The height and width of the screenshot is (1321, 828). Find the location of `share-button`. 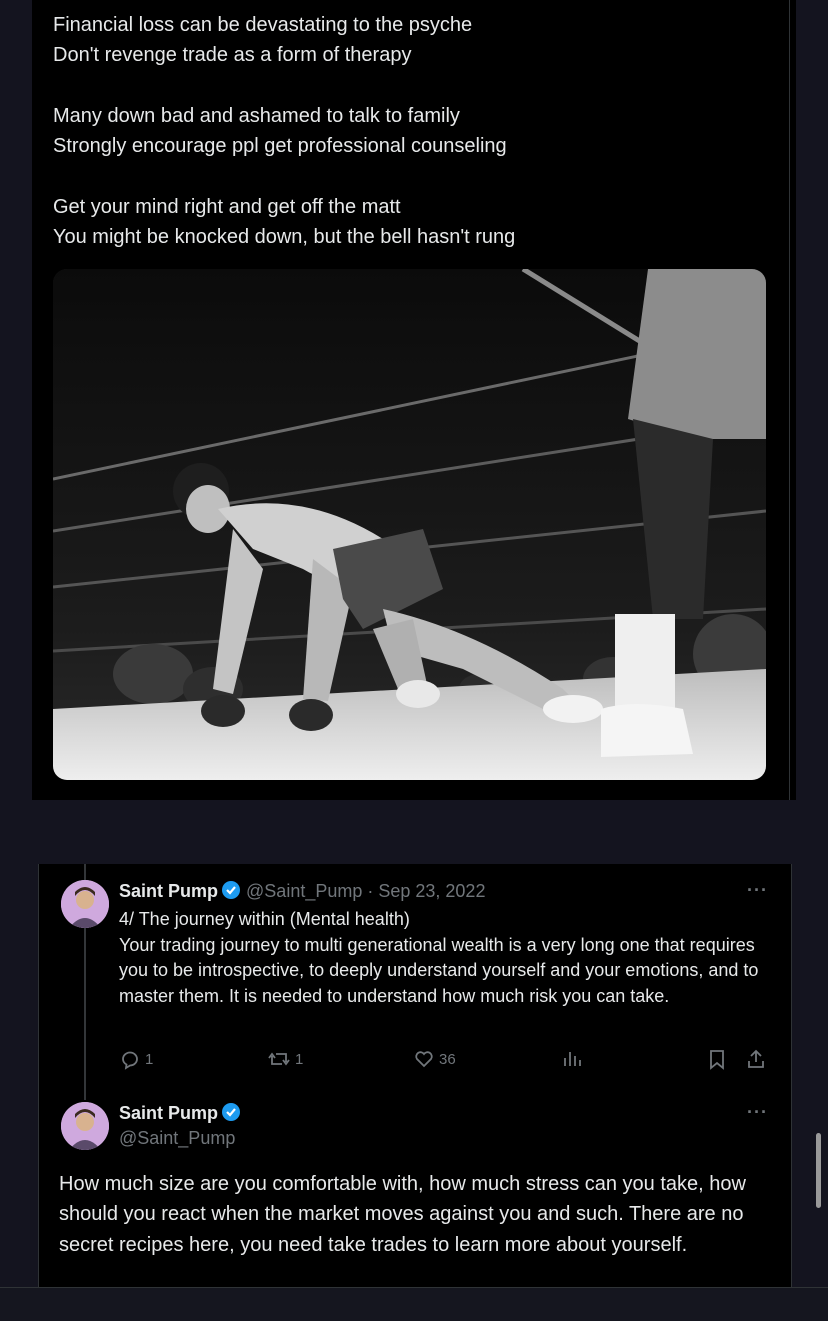

share-button is located at coordinates (756, 1059).